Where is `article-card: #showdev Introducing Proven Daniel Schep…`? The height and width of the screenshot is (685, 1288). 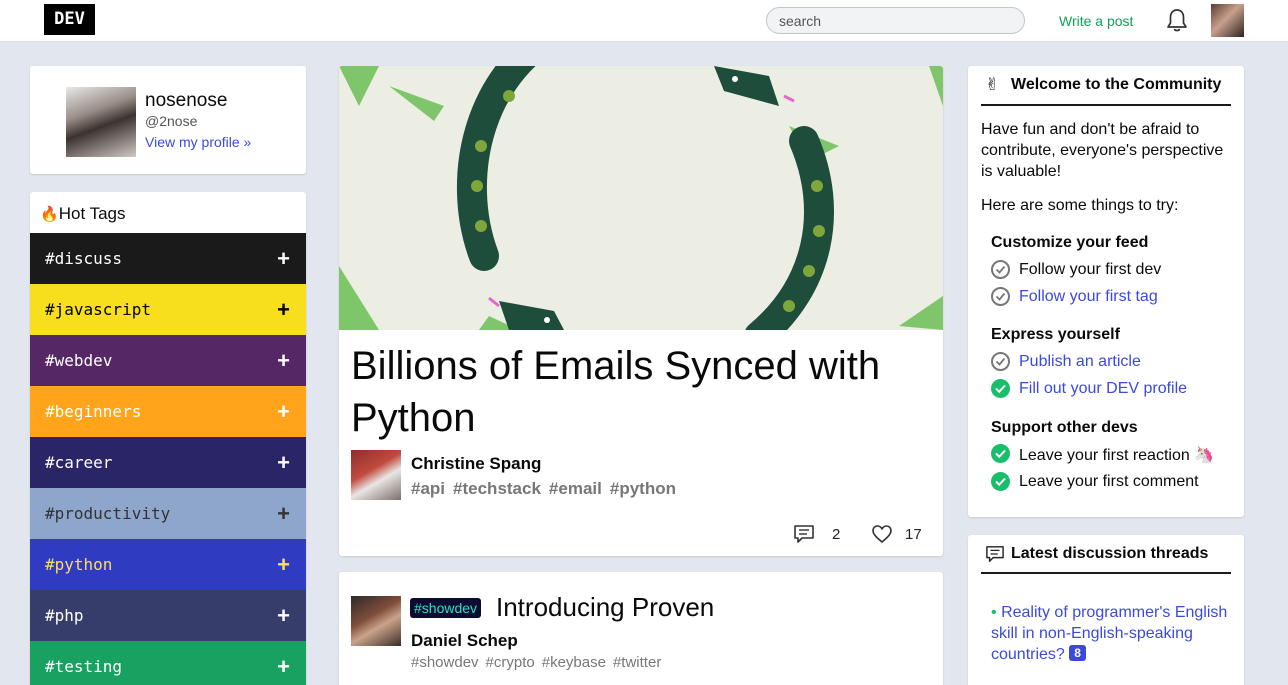 article-card: #showdev Introducing Proven Daniel Schep… is located at coordinates (641, 628).